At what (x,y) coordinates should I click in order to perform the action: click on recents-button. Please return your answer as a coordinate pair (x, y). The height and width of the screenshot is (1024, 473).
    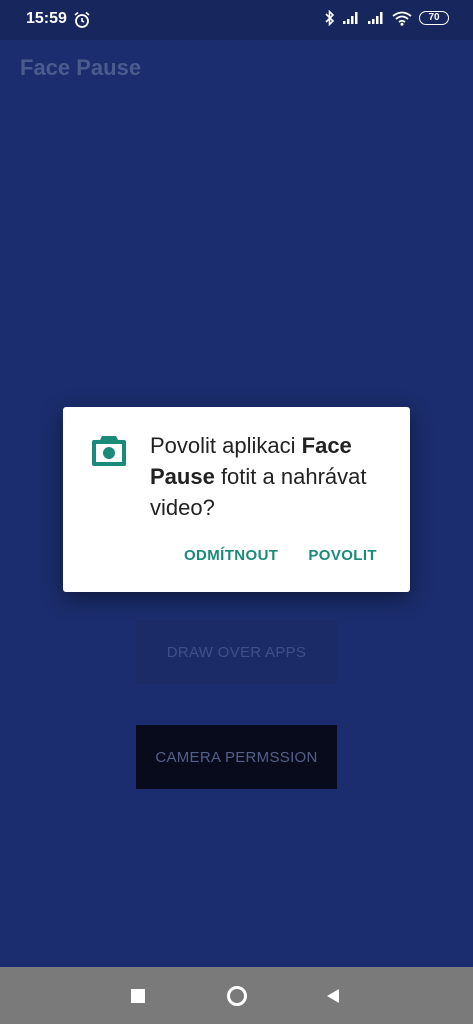
    Looking at the image, I should click on (138, 995).